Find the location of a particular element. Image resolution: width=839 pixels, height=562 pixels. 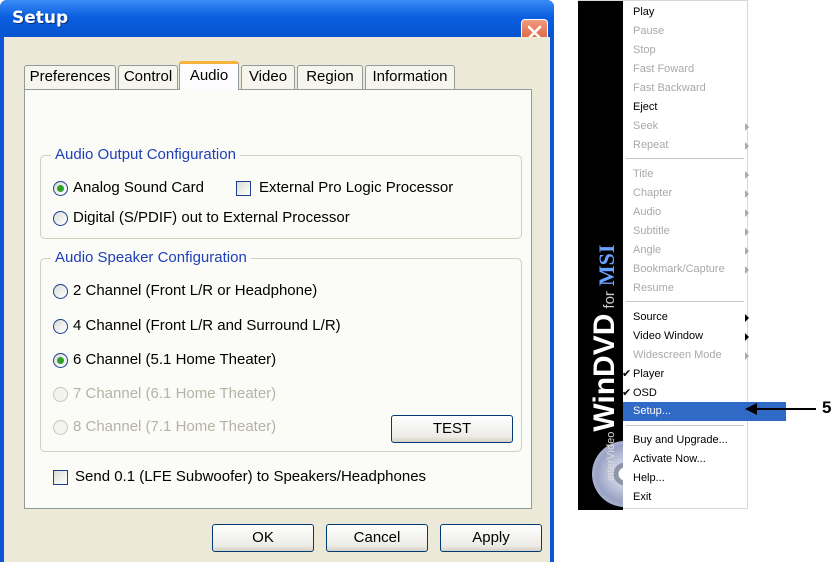

menu-item-exit: Exit is located at coordinates (689, 497).